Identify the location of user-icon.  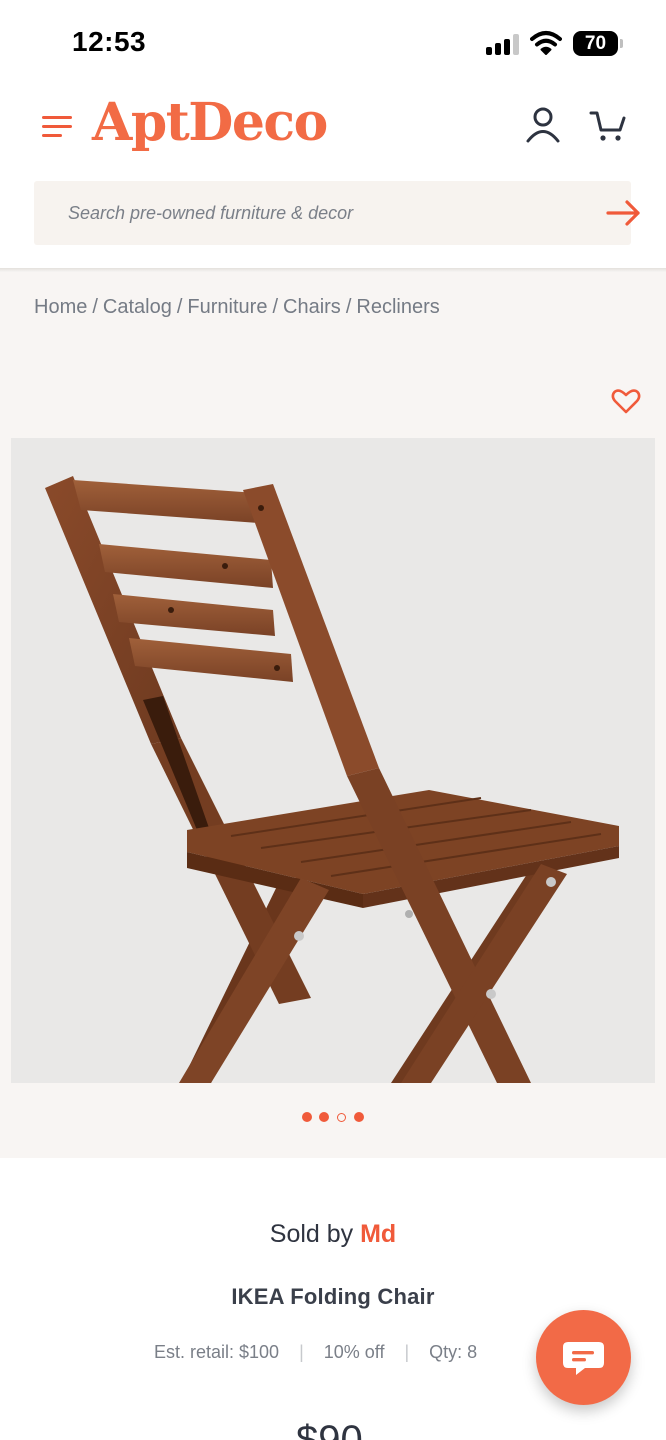
(543, 125).